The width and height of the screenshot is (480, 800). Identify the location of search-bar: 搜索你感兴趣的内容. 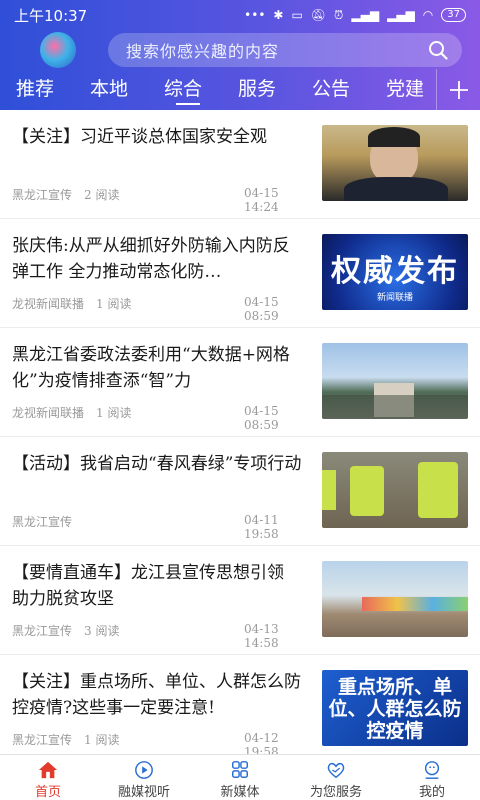
(285, 50).